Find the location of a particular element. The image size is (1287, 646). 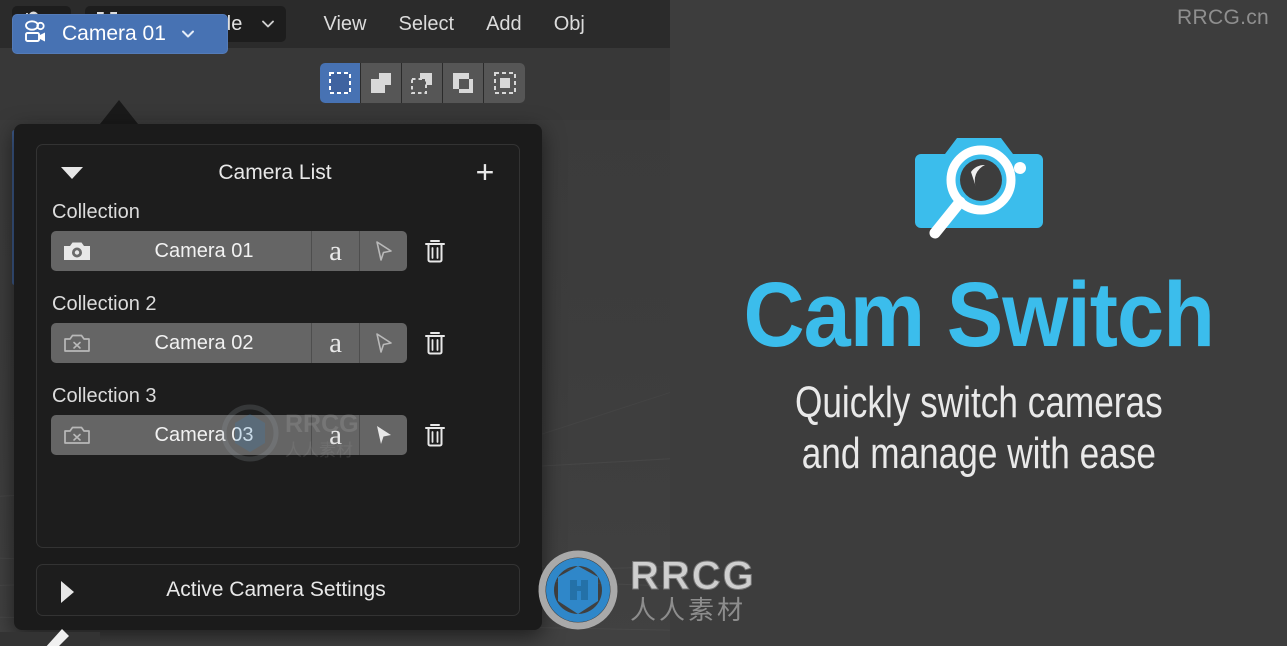

select-mode-button-group is located at coordinates (422, 83).